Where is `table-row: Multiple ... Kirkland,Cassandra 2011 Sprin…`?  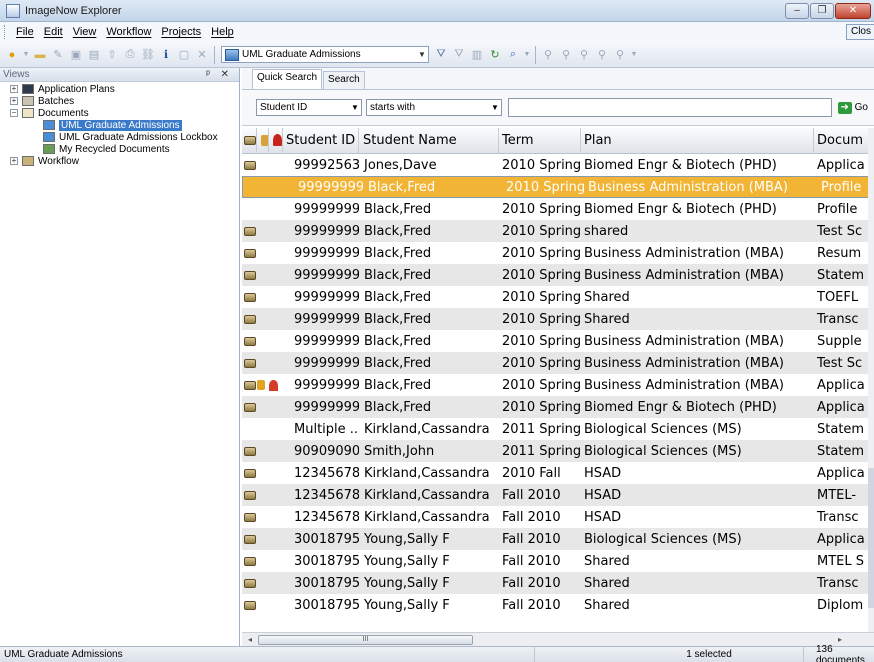 table-row: Multiple ... Kirkland,Cassandra 2011 Sprin… is located at coordinates (558, 429).